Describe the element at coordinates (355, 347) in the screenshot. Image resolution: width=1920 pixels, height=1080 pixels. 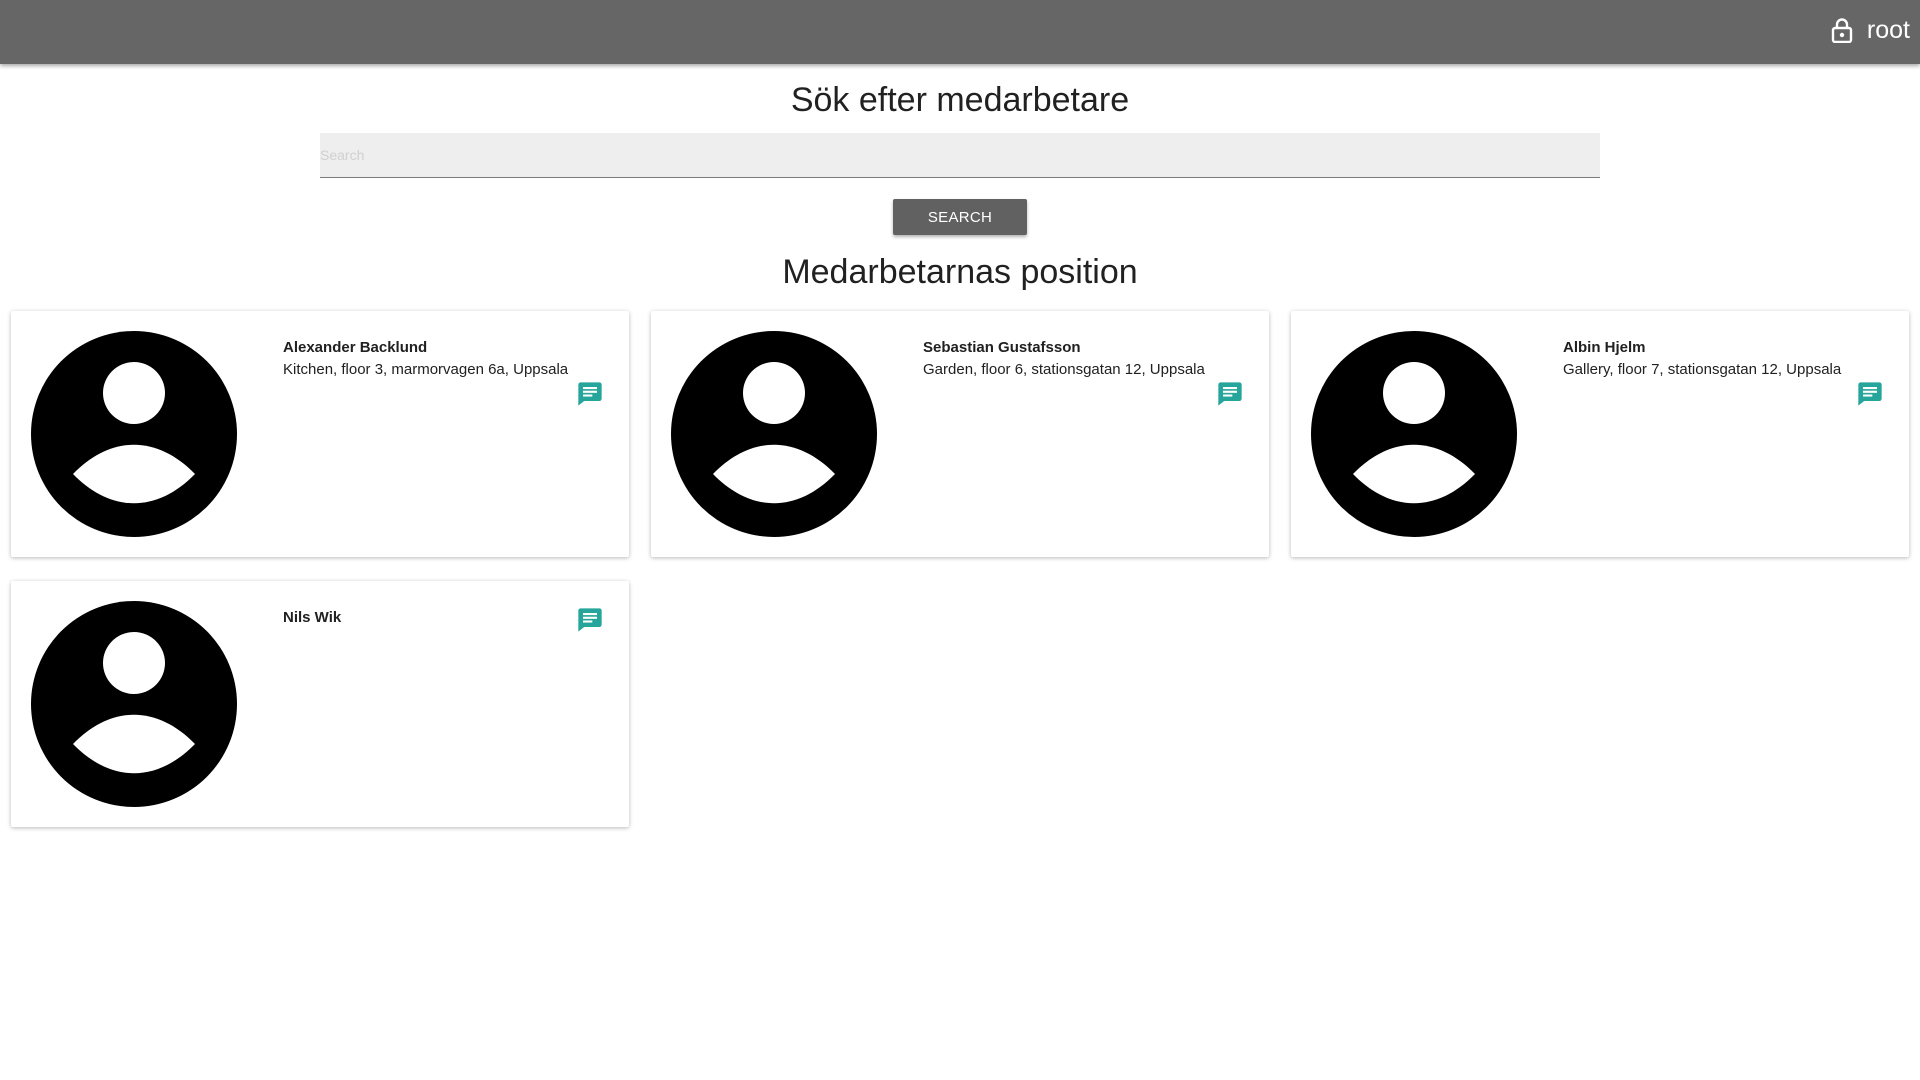
I see `employee-name: Alexander Backlund` at that location.